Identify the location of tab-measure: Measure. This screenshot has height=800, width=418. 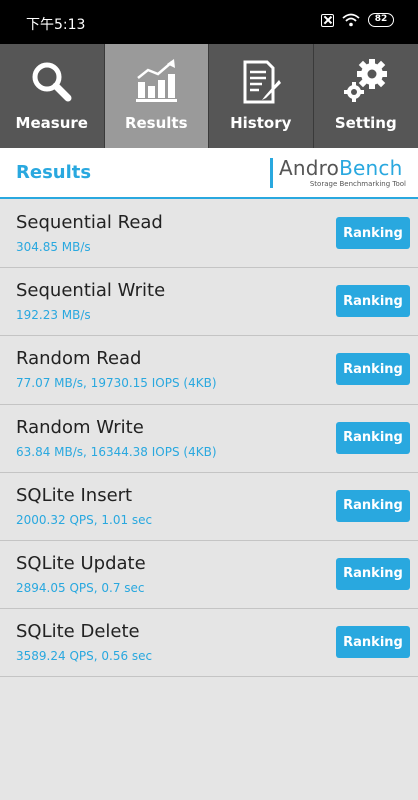
(52, 96).